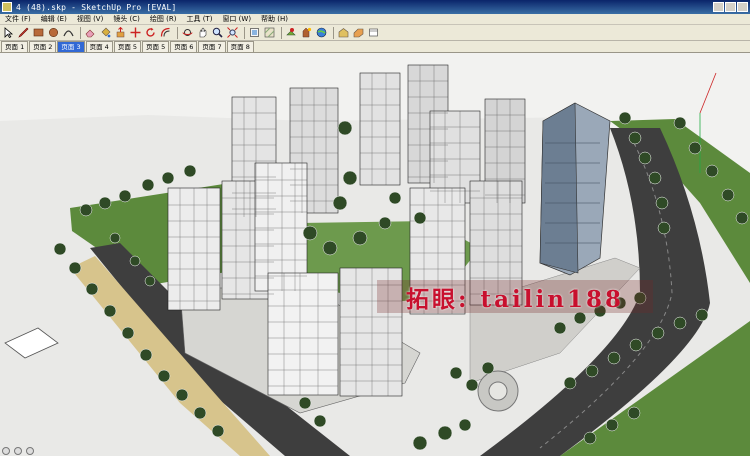 The image size is (750, 456). Describe the element at coordinates (202, 32) in the screenshot. I see `pan-icon` at that location.